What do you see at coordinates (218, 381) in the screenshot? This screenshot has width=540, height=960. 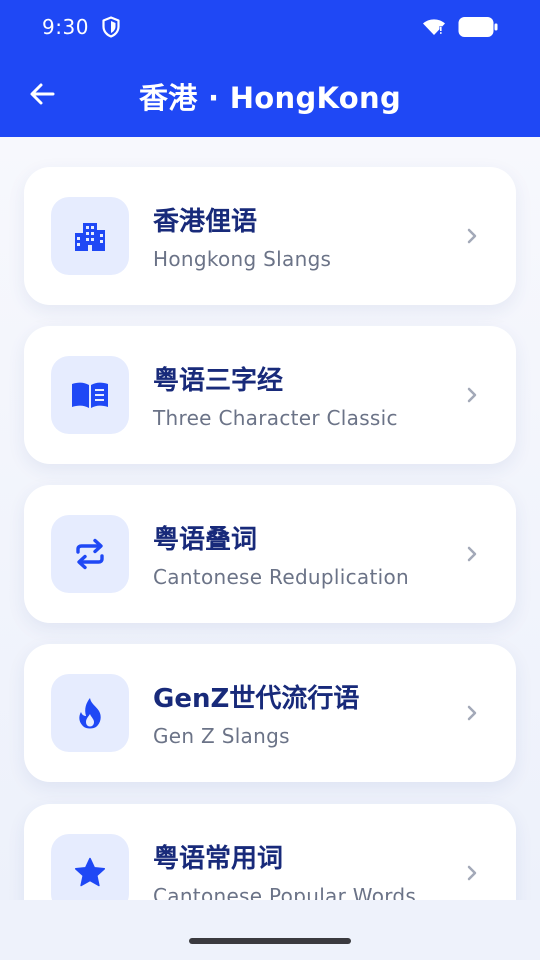 I see `card-title: 粤语三字经` at bounding box center [218, 381].